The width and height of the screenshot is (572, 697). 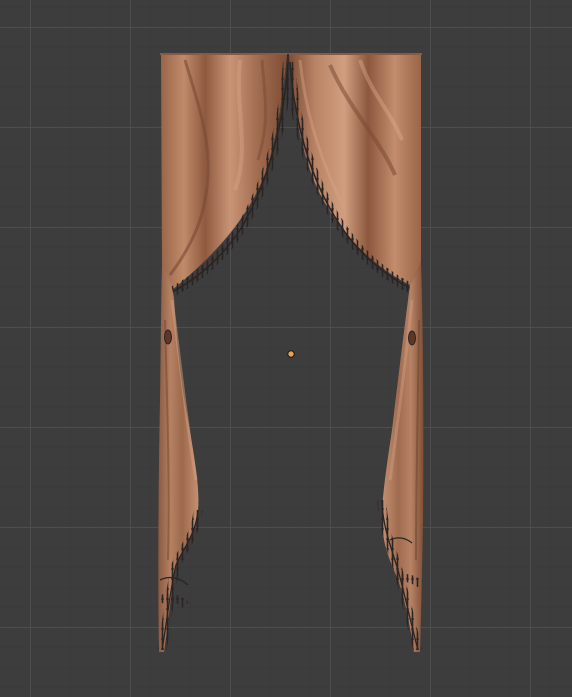 What do you see at coordinates (227, 176) in the screenshot?
I see `left-top-drape` at bounding box center [227, 176].